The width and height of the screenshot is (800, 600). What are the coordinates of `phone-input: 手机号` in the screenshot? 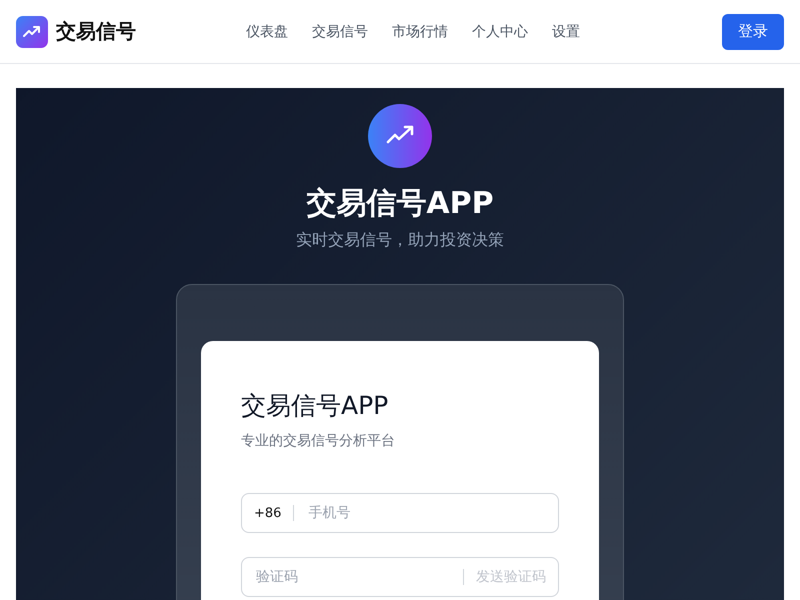 It's located at (426, 513).